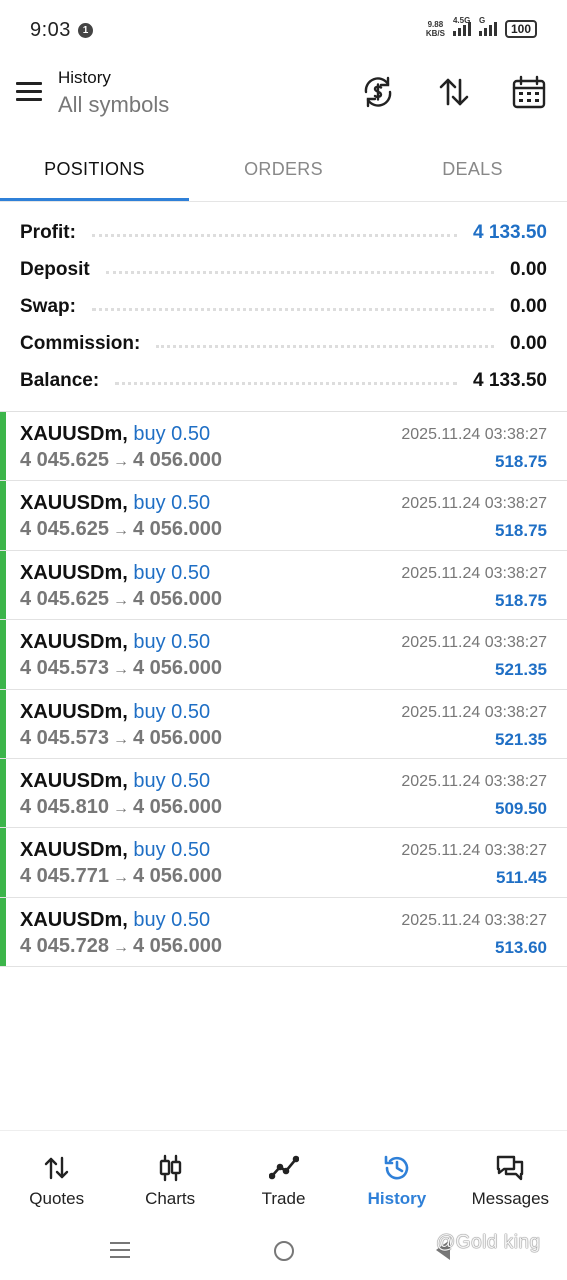  What do you see at coordinates (510, 1176) in the screenshot?
I see `nav-messages: Messages` at bounding box center [510, 1176].